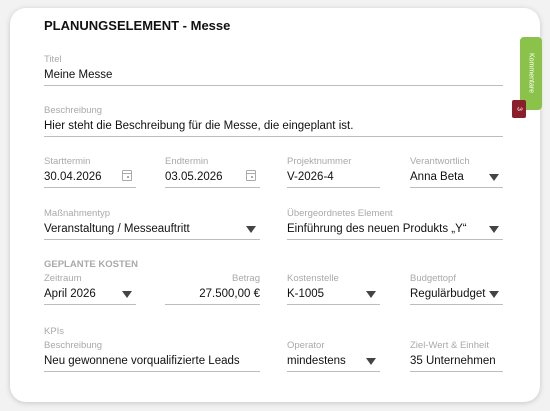 The width and height of the screenshot is (550, 411). What do you see at coordinates (117, 229) in the screenshot?
I see `massnahmentyp-value: Veranstaltung / Messeauftritt` at bounding box center [117, 229].